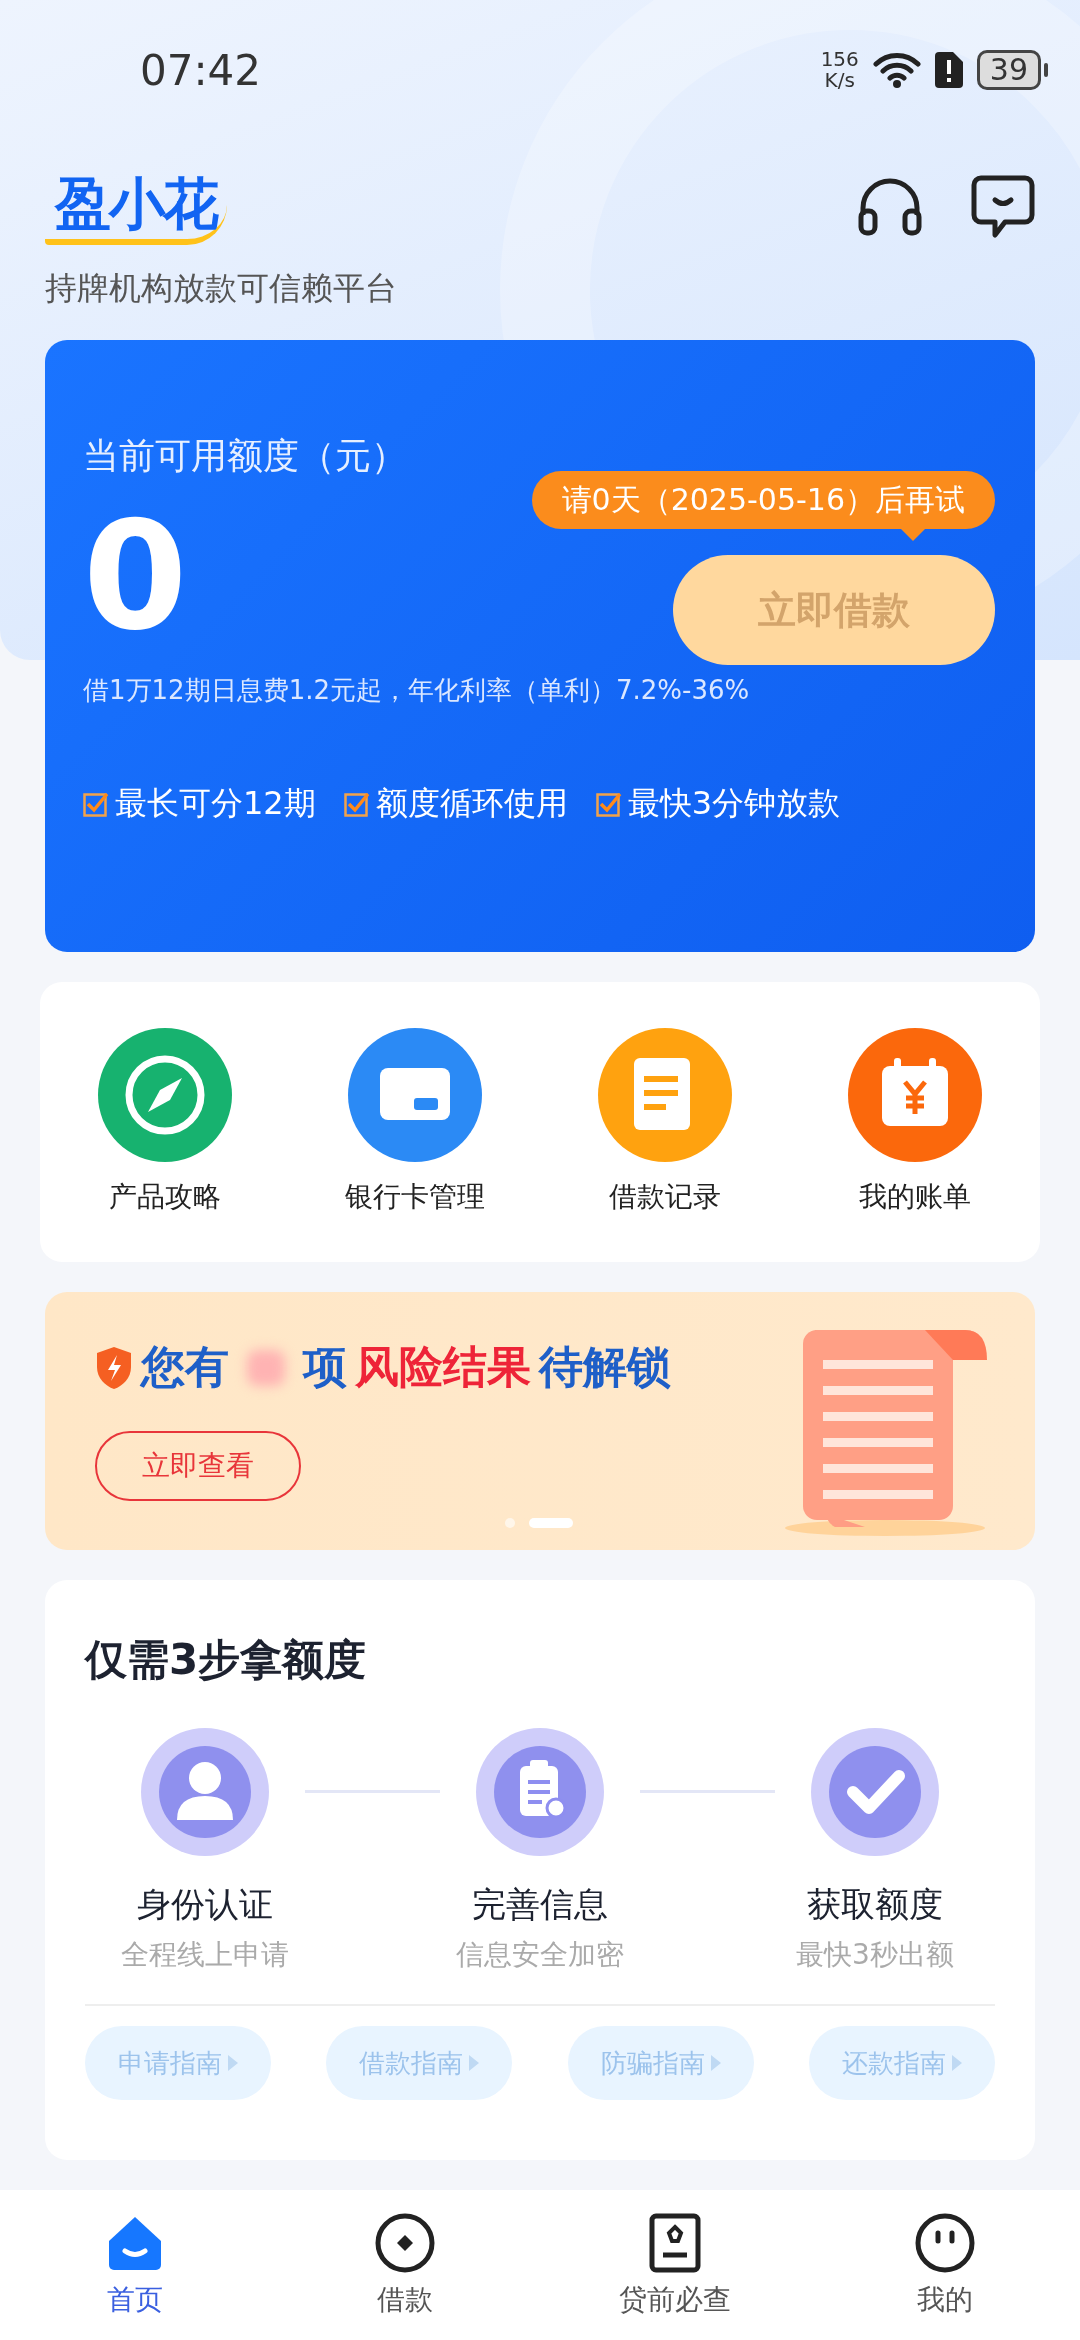 Image resolution: width=1080 pixels, height=2340 pixels. What do you see at coordinates (915, 1122) in the screenshot?
I see `shortcut-button: 我的账单` at bounding box center [915, 1122].